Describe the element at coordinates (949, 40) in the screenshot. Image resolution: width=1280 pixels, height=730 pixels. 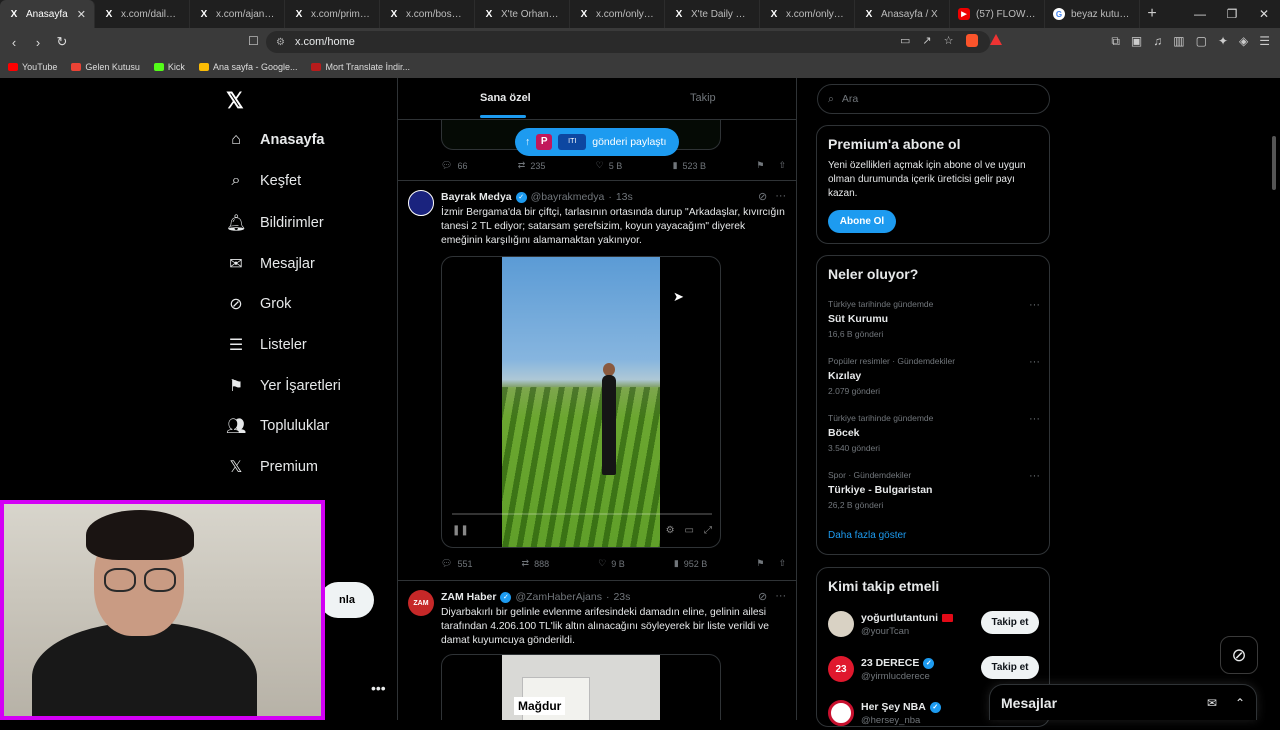
I see `bookmark-icon: ☆` at that location.